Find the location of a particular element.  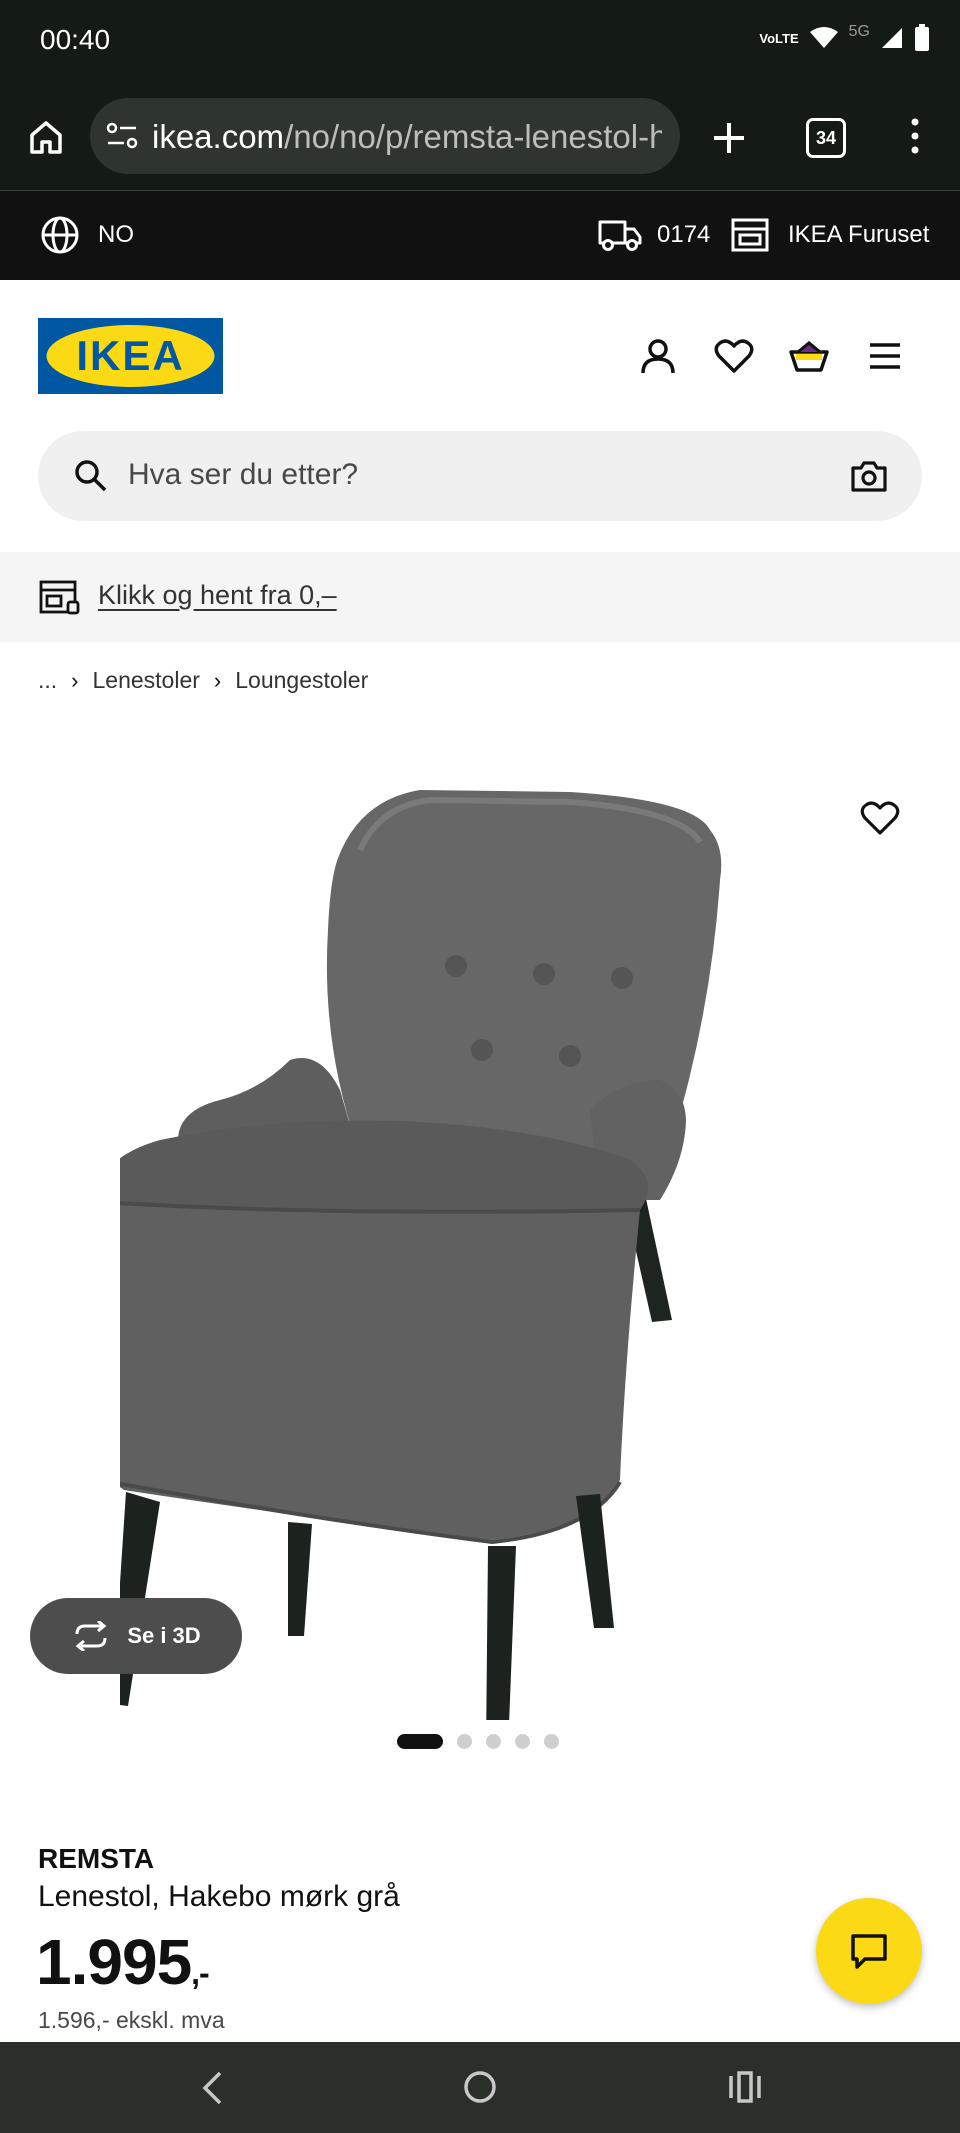

status-time: 00:40 is located at coordinates (75, 39).